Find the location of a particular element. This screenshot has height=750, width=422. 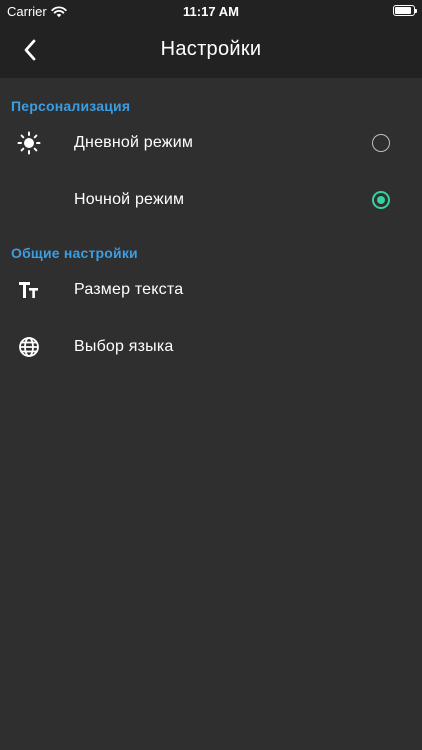

nav-bar: Настройки is located at coordinates (211, 50).